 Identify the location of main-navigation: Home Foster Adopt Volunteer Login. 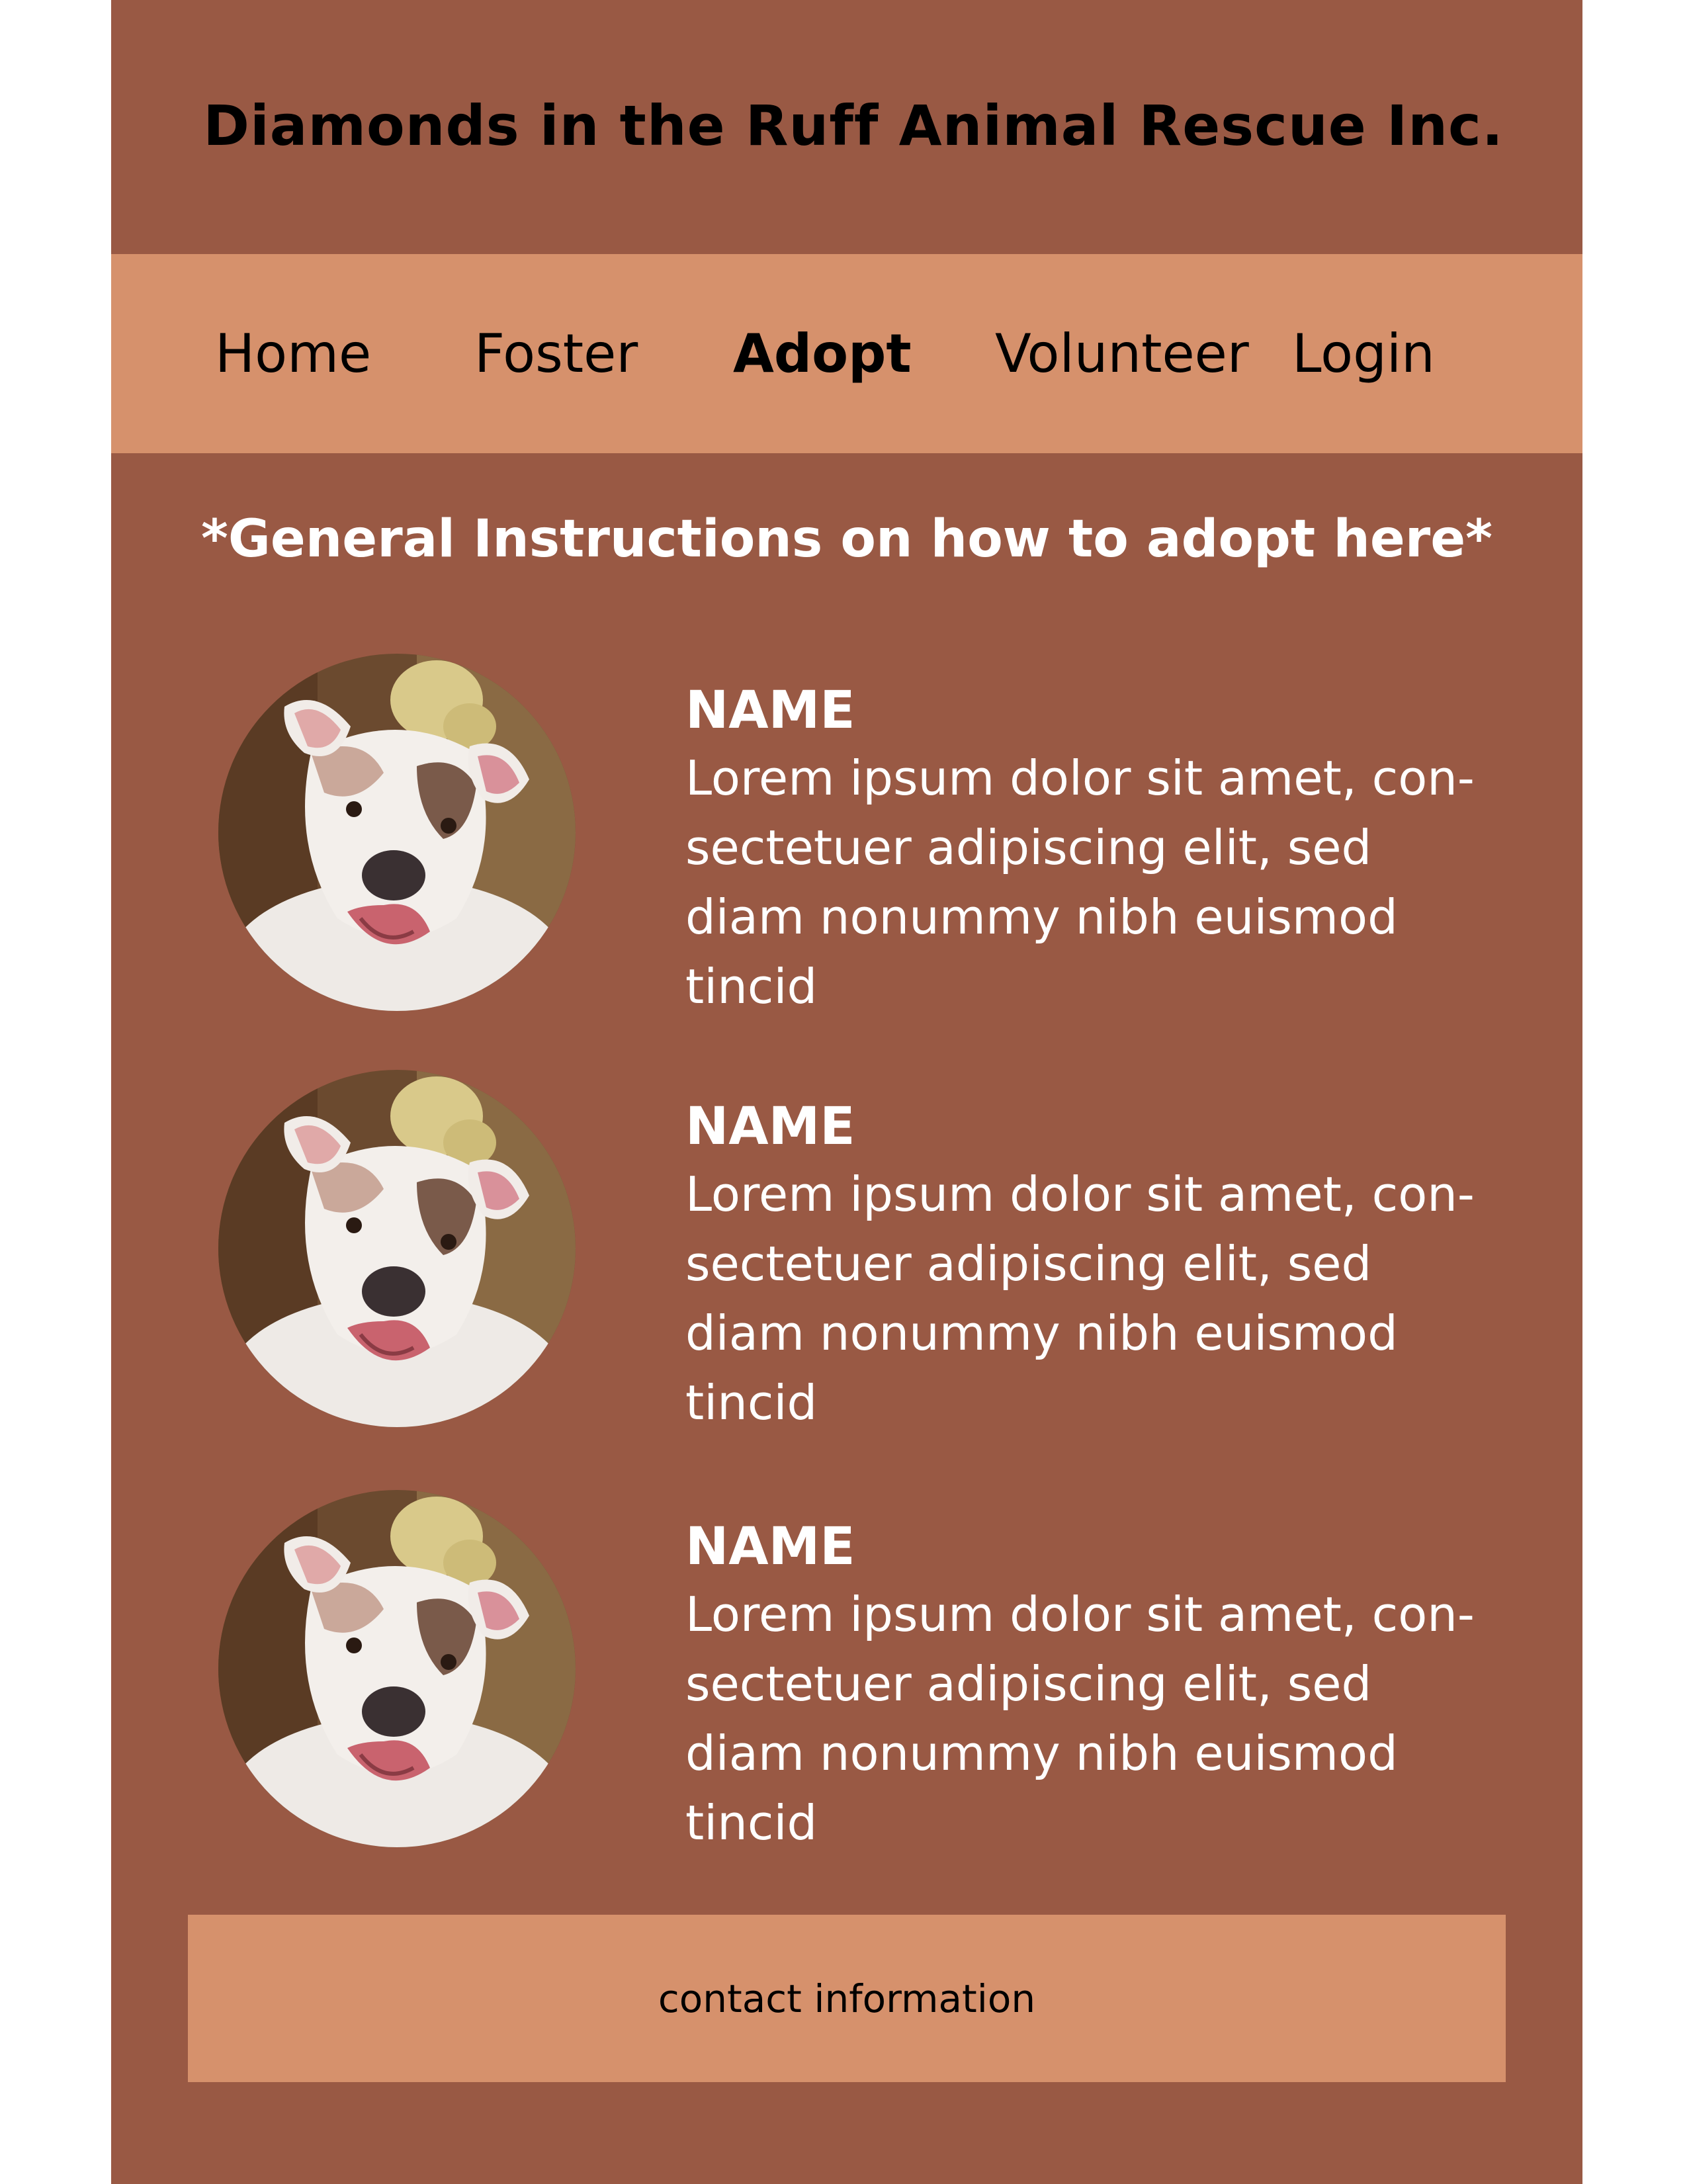
(846, 354).